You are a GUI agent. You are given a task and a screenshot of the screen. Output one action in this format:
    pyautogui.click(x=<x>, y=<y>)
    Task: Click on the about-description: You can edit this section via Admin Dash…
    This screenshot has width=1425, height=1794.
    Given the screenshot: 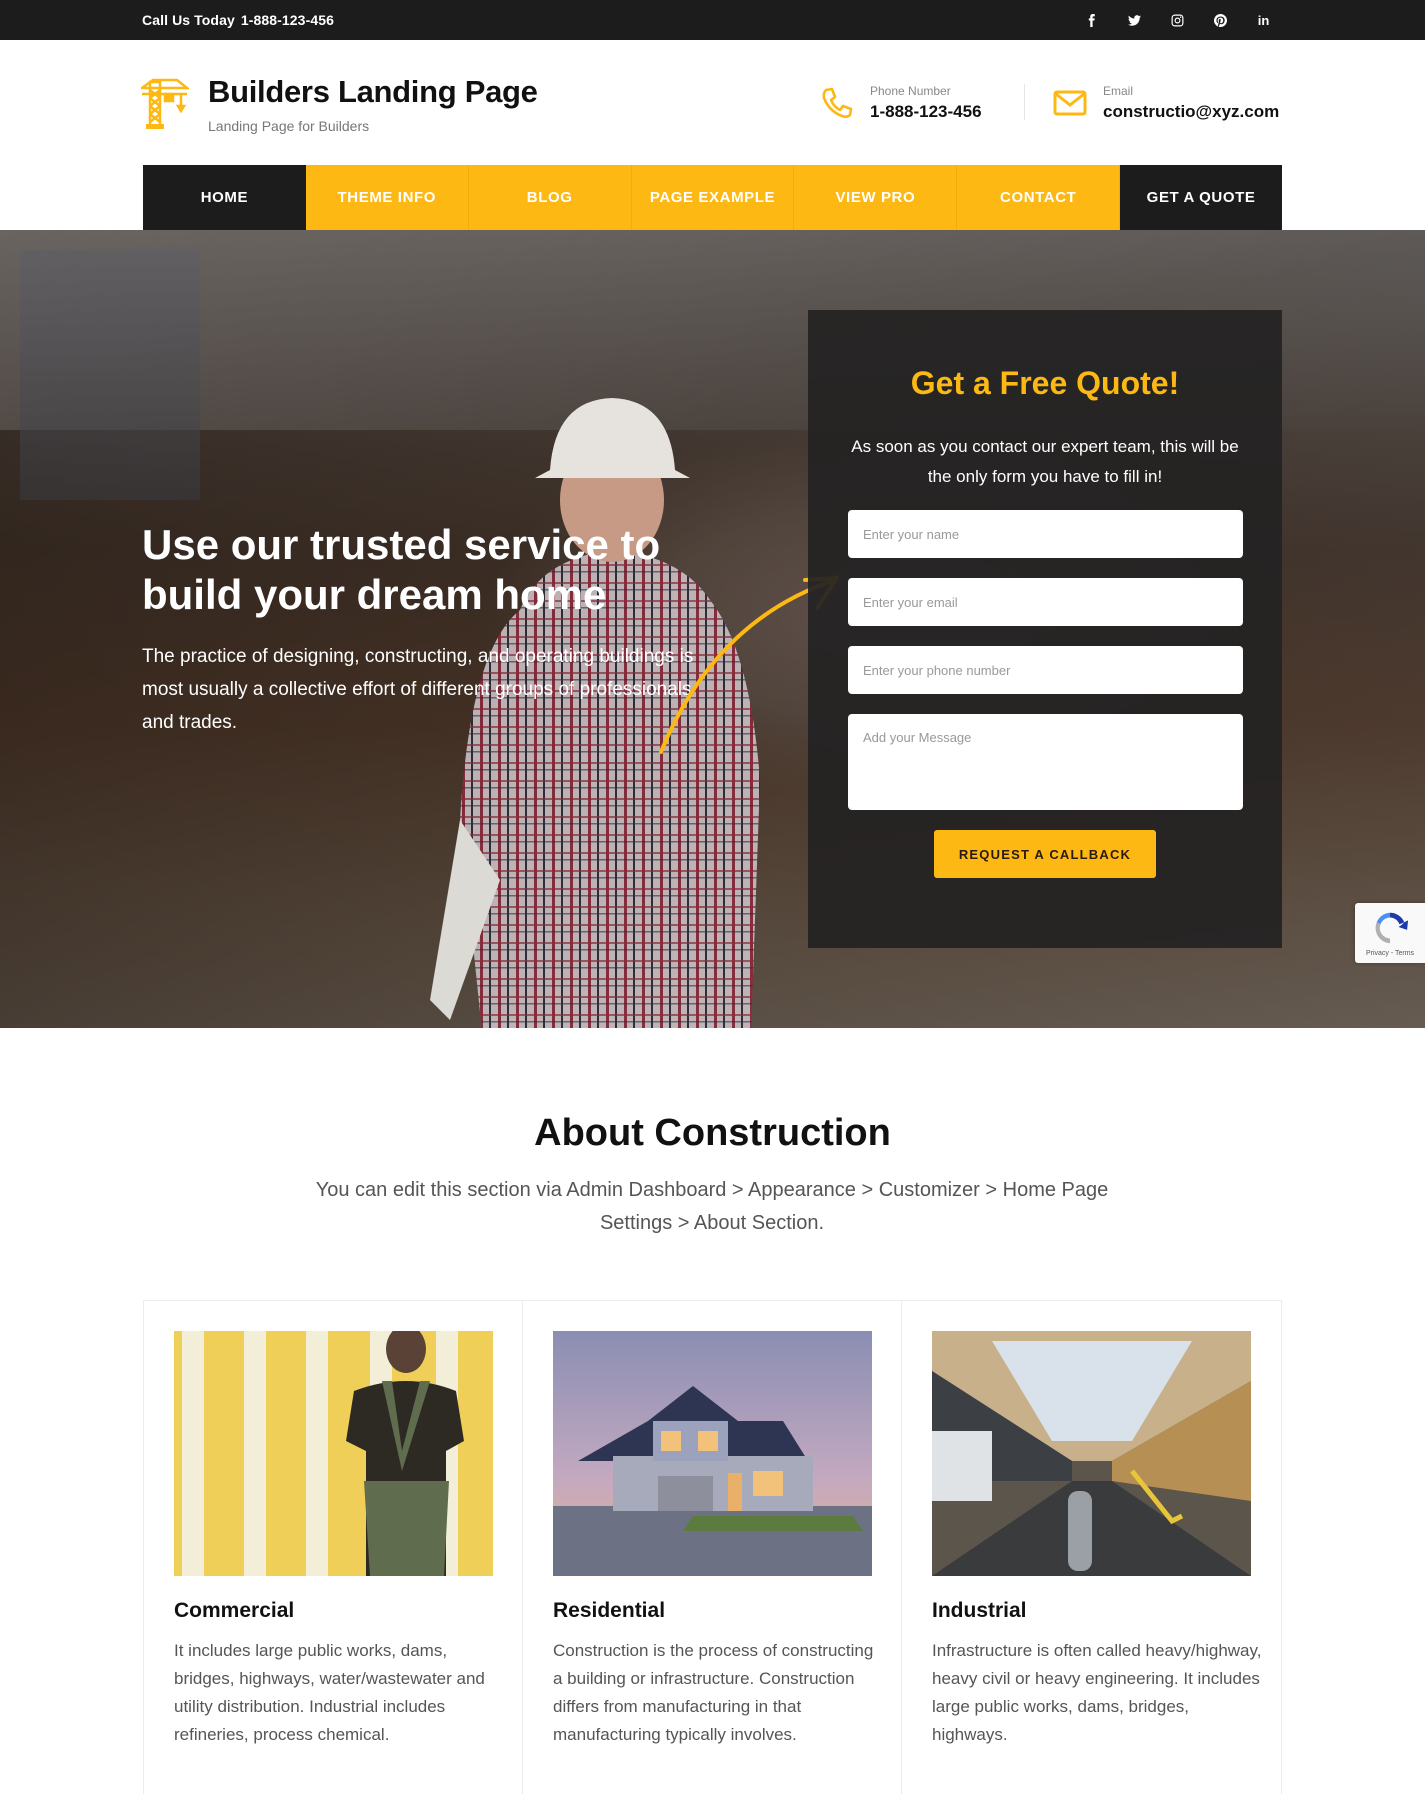 What is the action you would take?
    pyautogui.click(x=712, y=1206)
    